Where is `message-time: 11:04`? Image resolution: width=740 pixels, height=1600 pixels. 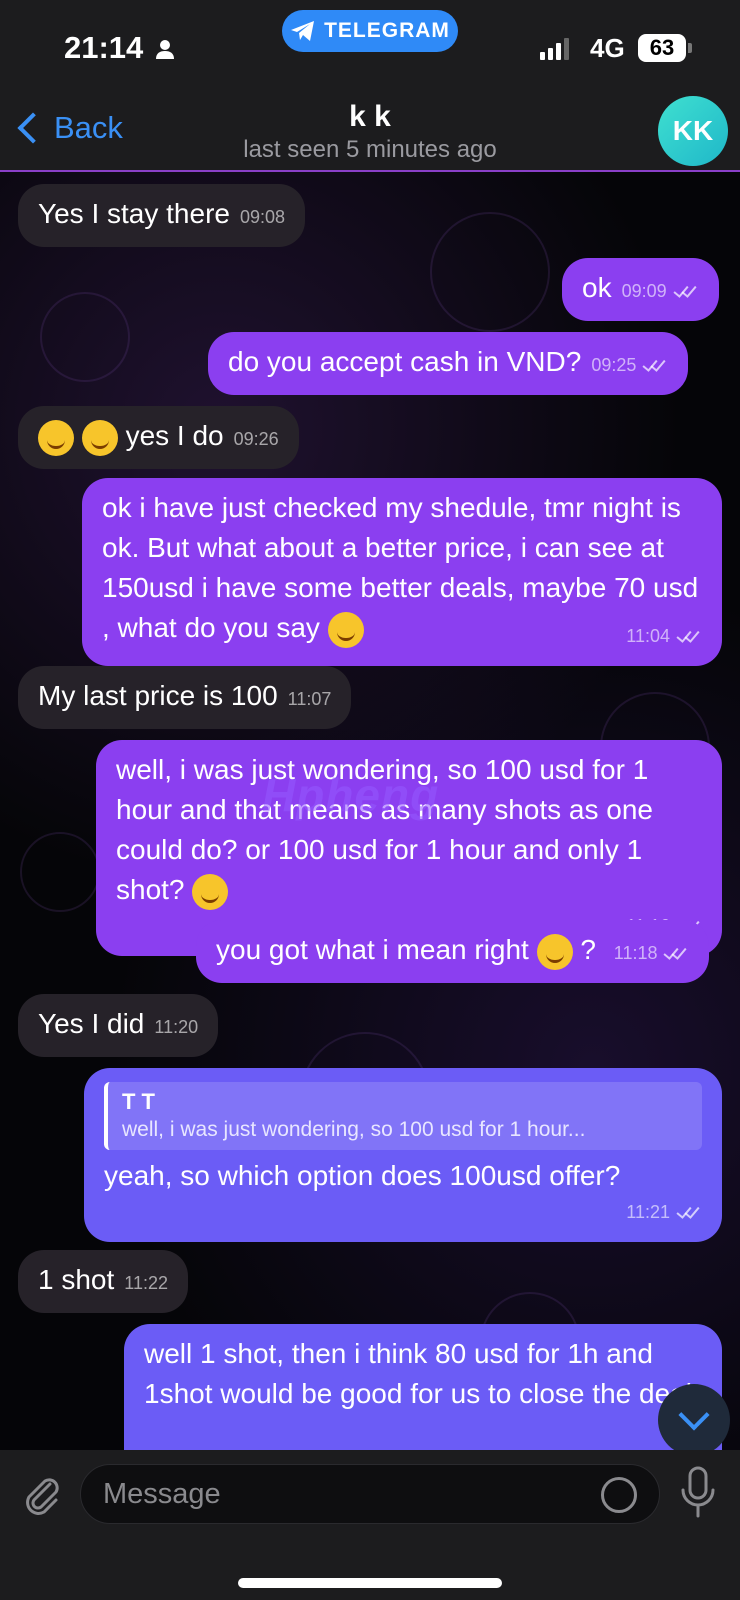 message-time: 11:04 is located at coordinates (648, 636).